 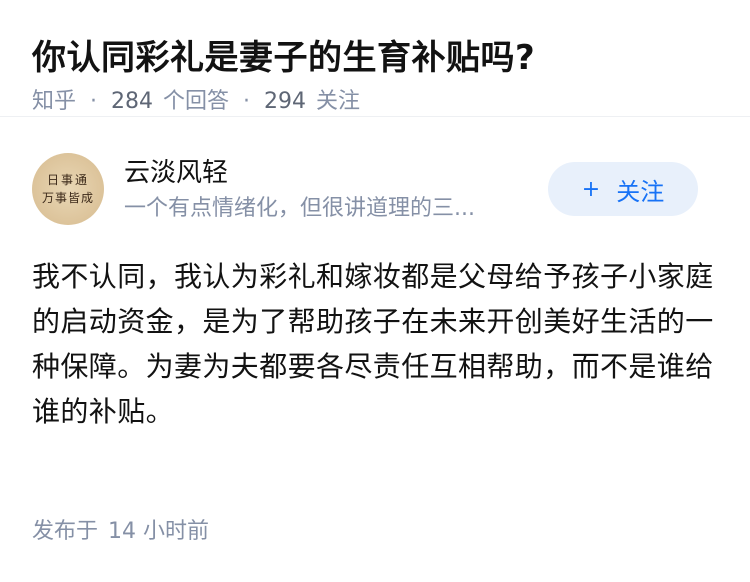 What do you see at coordinates (68, 189) in the screenshot?
I see `avatar: 日事通 万事皆成` at bounding box center [68, 189].